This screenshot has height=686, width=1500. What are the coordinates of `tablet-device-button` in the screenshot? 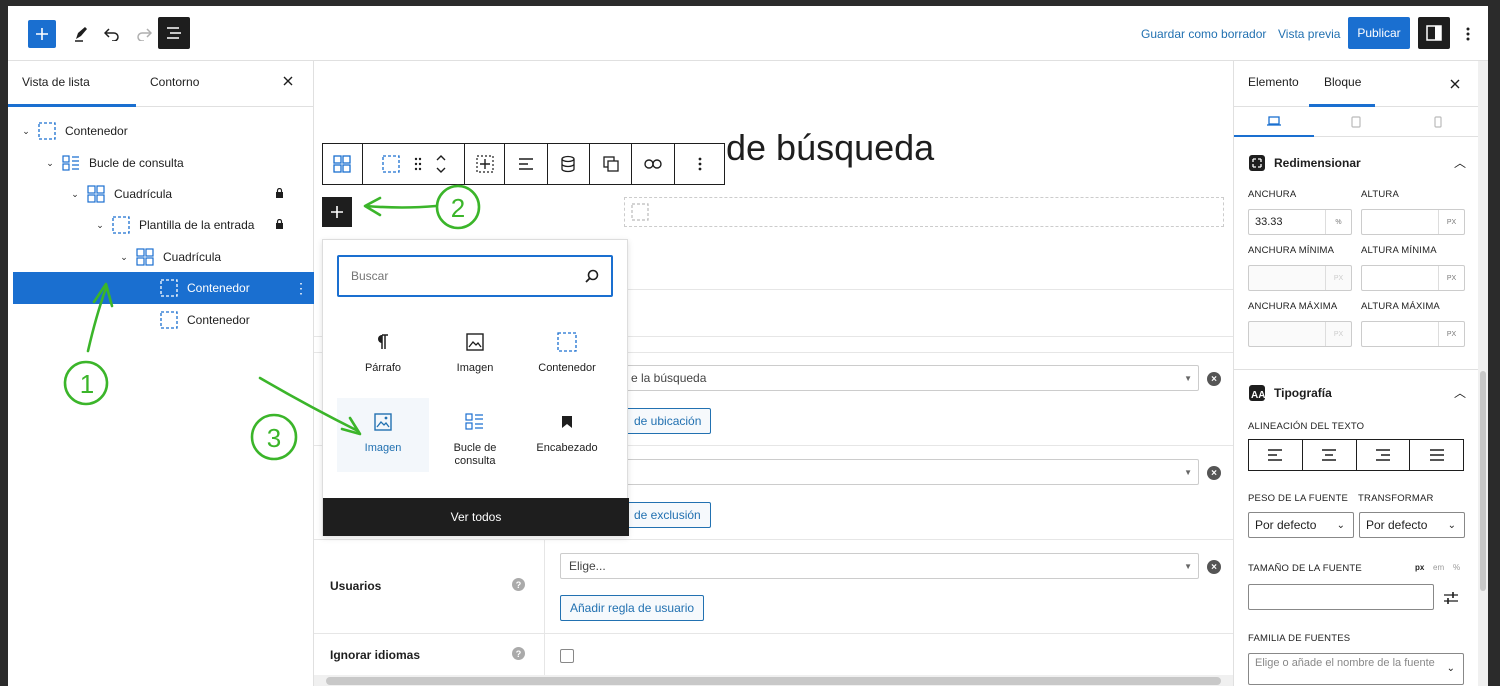 It's located at (1356, 122).